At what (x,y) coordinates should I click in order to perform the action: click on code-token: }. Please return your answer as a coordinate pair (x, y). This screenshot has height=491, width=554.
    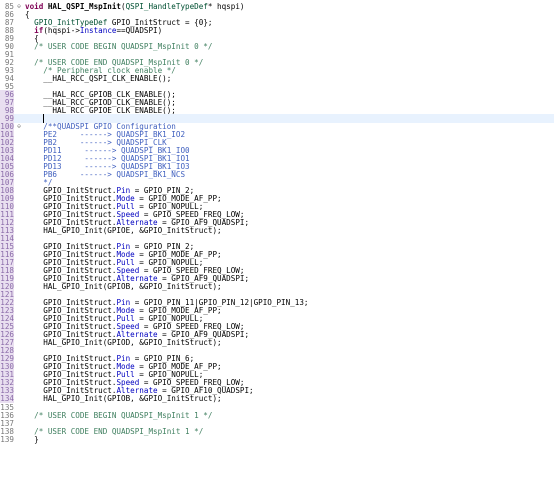
    Looking at the image, I should click on (32, 439).